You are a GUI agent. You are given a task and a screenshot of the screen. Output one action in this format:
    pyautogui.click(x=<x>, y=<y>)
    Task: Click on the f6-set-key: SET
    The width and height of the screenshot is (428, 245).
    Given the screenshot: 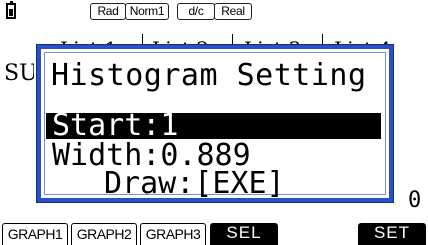 What is the action you would take?
    pyautogui.click(x=392, y=234)
    